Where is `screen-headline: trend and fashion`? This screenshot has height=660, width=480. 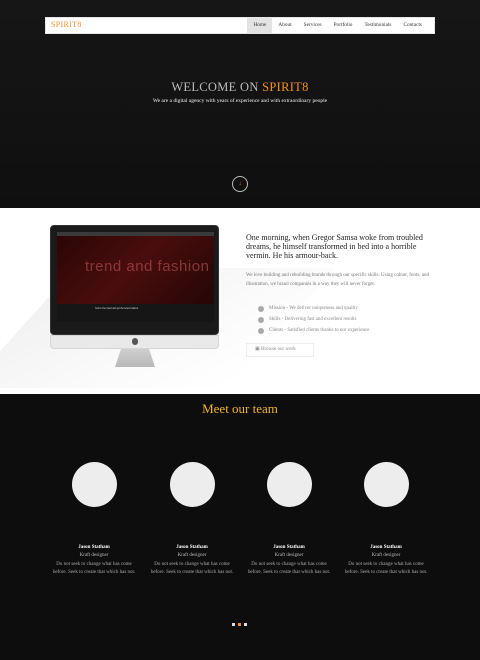
screen-headline: trend and fashion is located at coordinates (147, 266).